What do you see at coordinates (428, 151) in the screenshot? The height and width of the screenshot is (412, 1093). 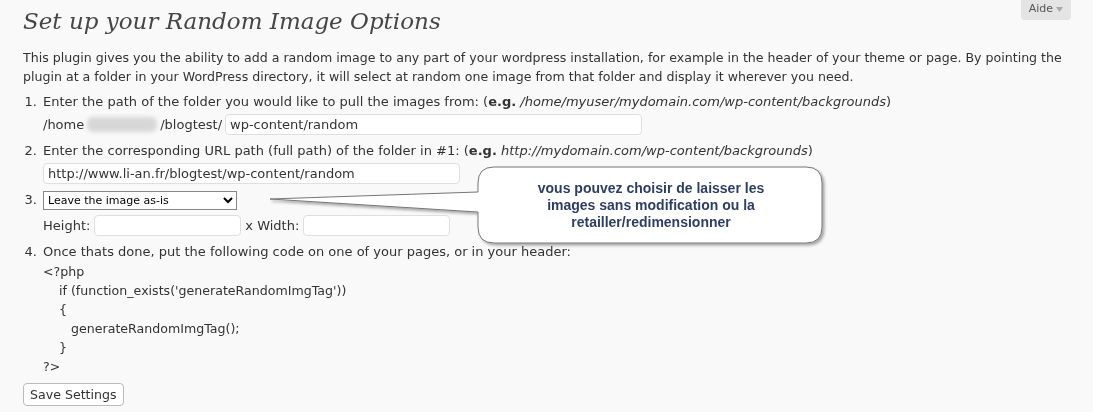 I see `step-text: Enter the corresponding URL path (full path) of the folder in #1: (e.g. http://mydomain.com/wp-content/backgrounds)` at bounding box center [428, 151].